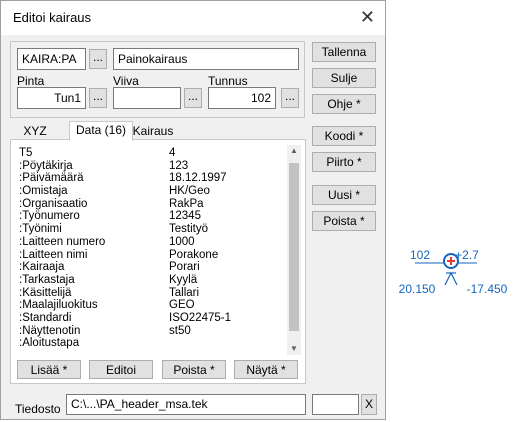  I want to click on list-item-value: 12345, so click(185, 216).